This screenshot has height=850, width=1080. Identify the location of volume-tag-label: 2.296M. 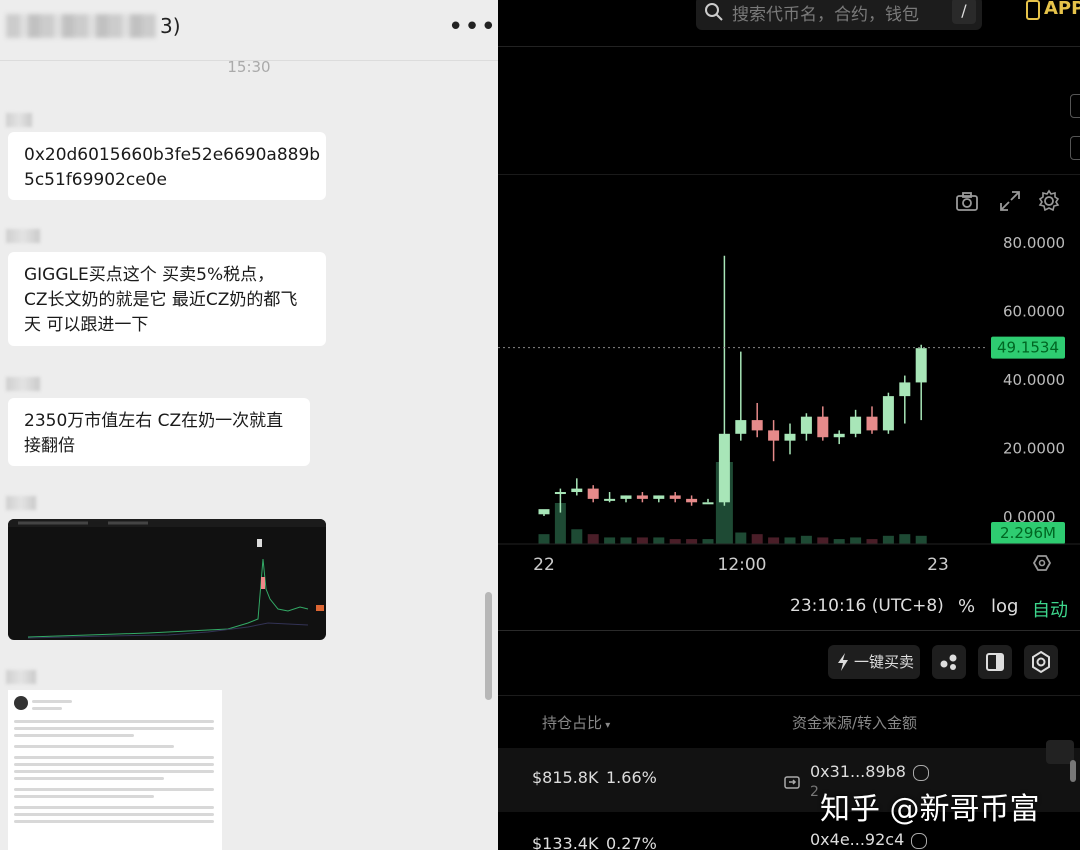
(1028, 533).